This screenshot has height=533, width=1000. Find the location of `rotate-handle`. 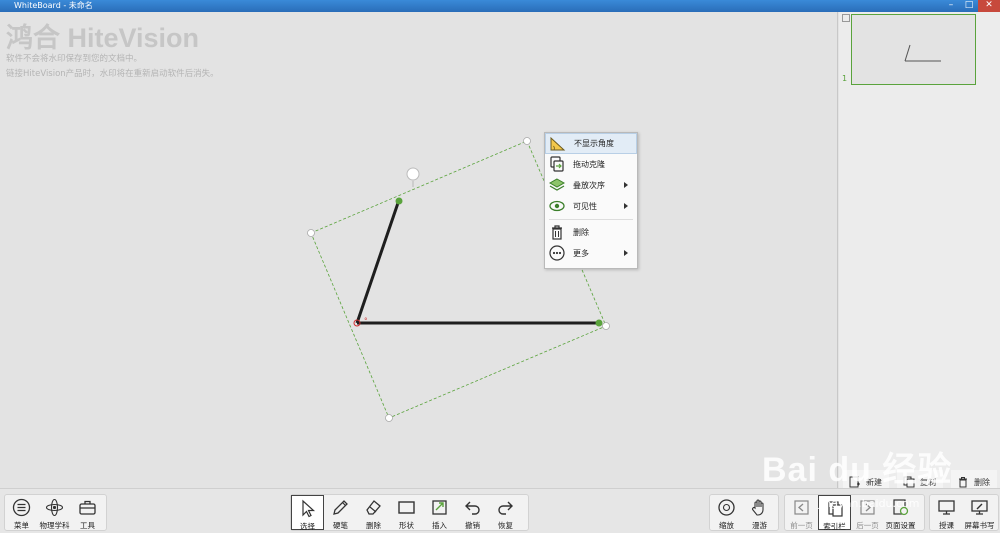

rotate-handle is located at coordinates (413, 174).